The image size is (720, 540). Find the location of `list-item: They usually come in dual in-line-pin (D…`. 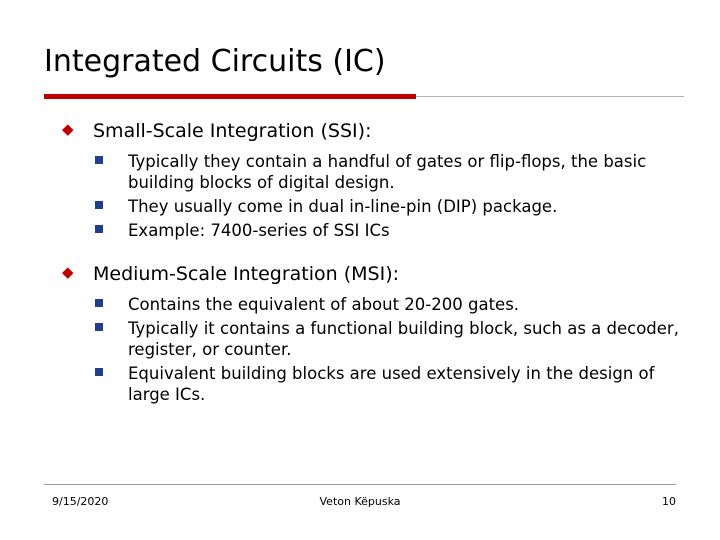

list-item: They usually come in dual in-line-pin (D… is located at coordinates (364, 206).